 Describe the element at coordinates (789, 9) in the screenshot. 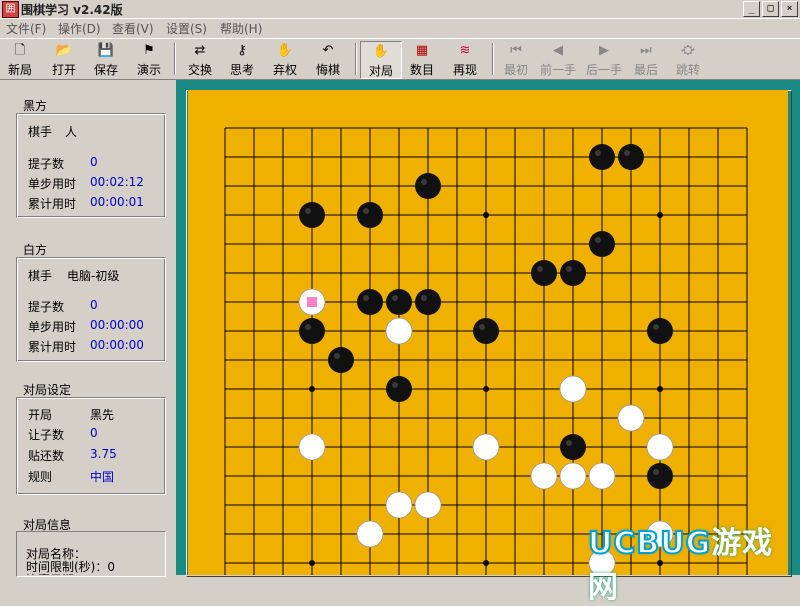

I see `close-button: ×` at that location.